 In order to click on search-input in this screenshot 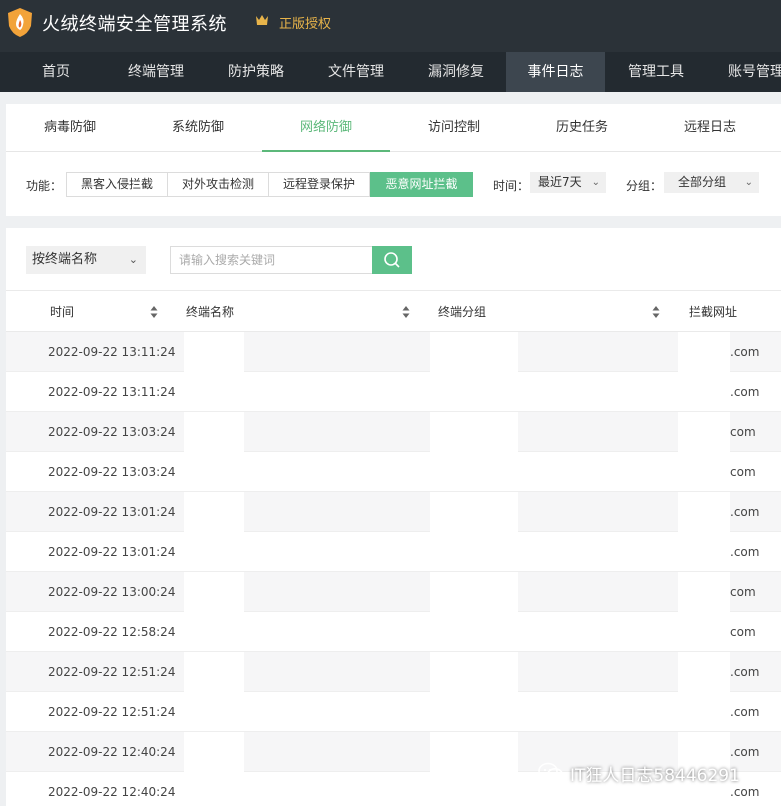, I will do `click(271, 260)`.